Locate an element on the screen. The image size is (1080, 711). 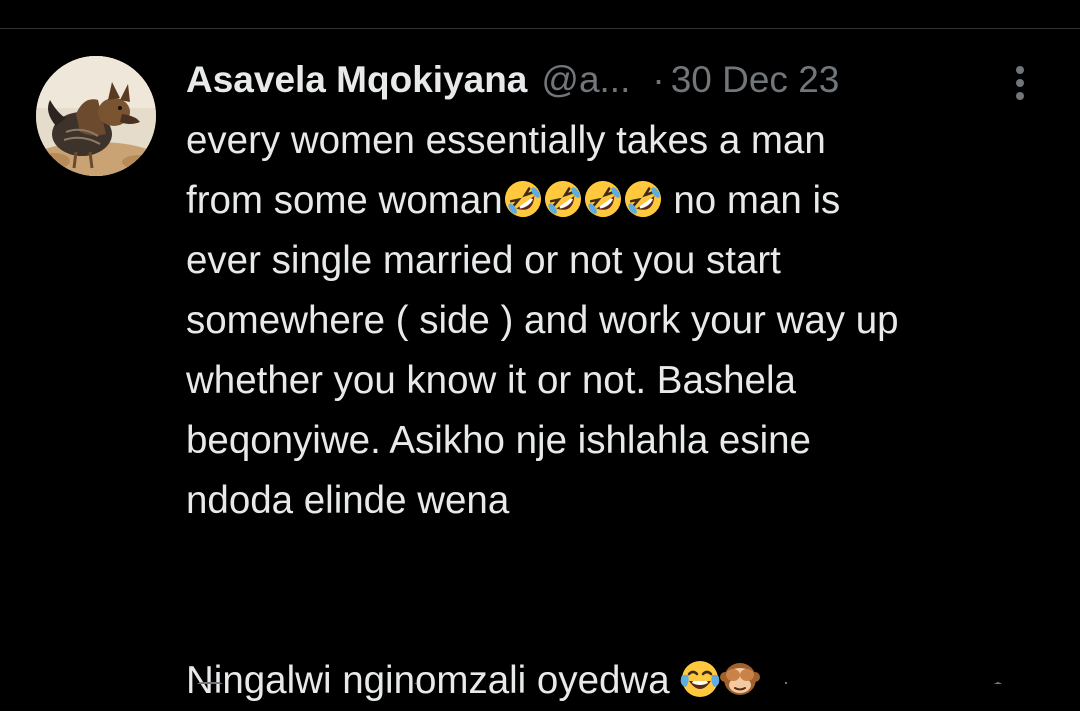
tweet-text-line: from some woman no man is is located at coordinates (621, 201).